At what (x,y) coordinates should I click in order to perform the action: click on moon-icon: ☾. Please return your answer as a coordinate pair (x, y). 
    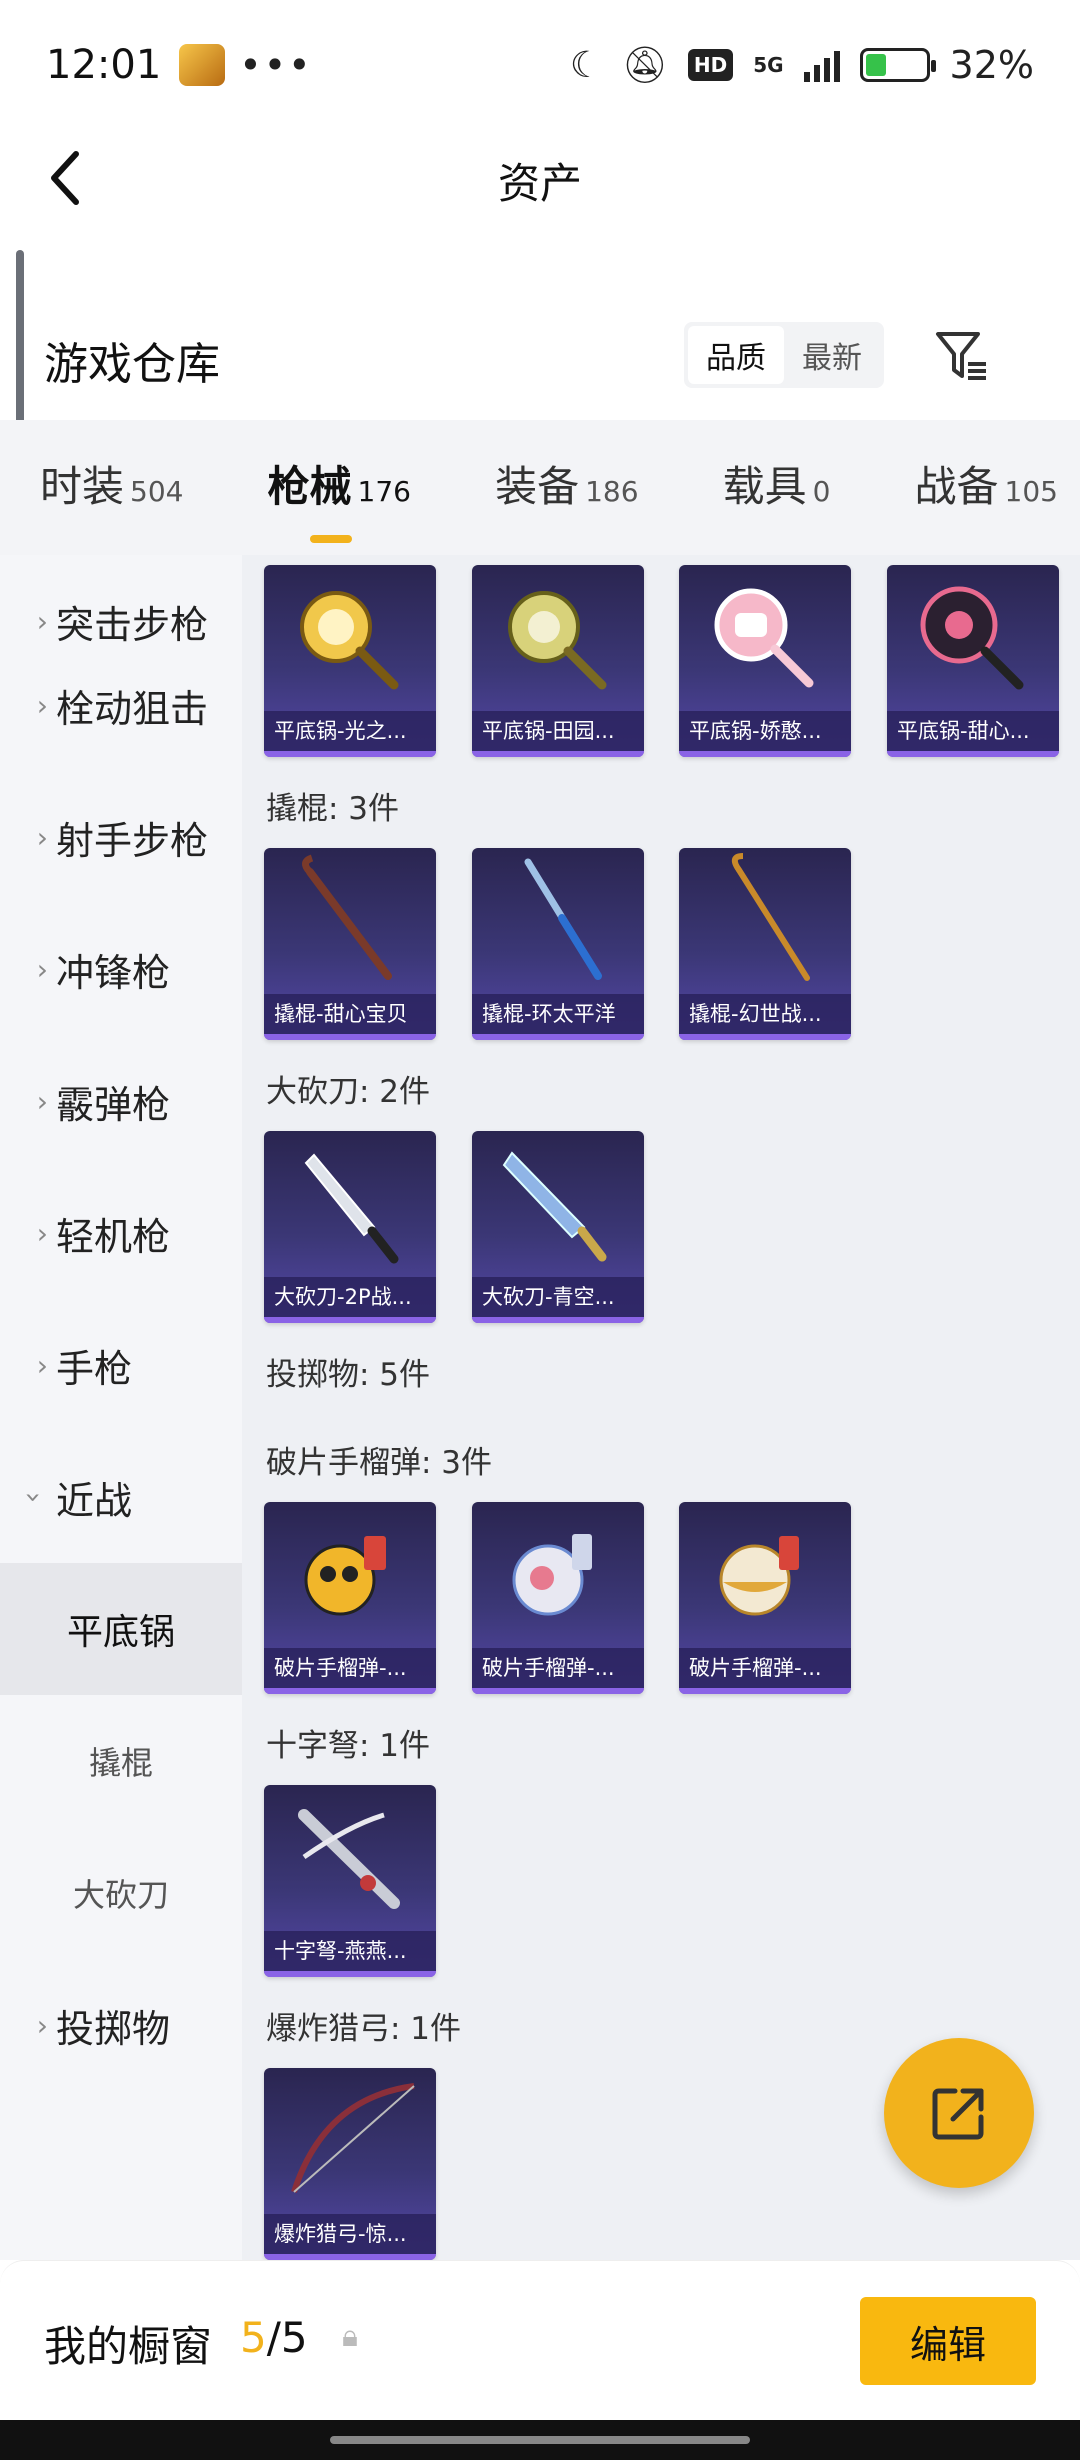
    Looking at the image, I should click on (586, 65).